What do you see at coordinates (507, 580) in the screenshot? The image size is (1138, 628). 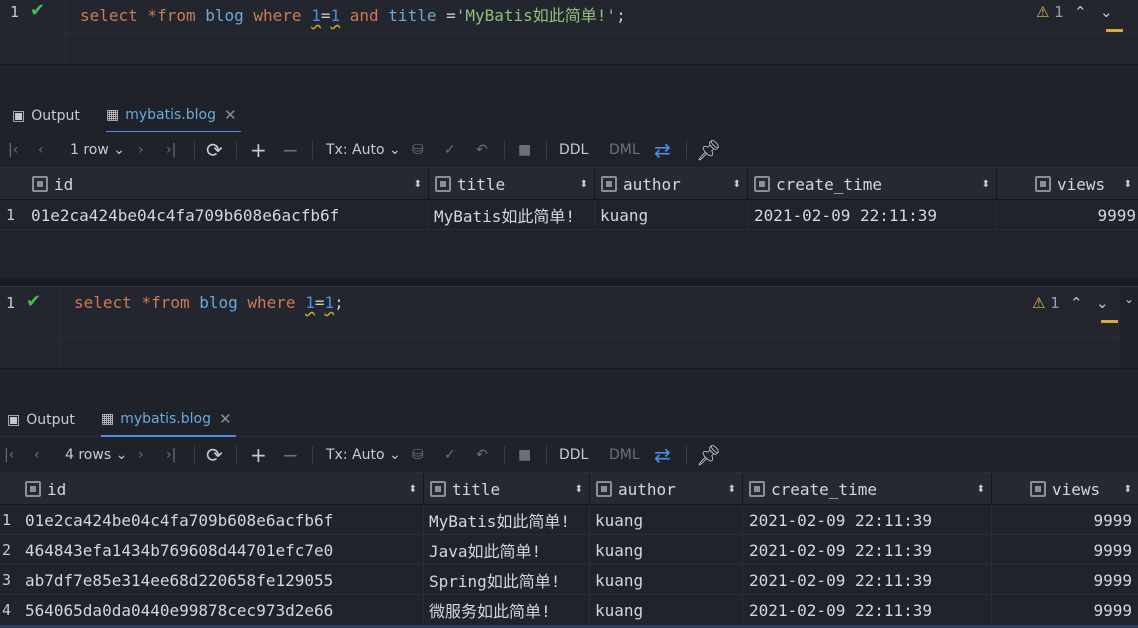 I see `cell-title: Spring如此简单!` at bounding box center [507, 580].